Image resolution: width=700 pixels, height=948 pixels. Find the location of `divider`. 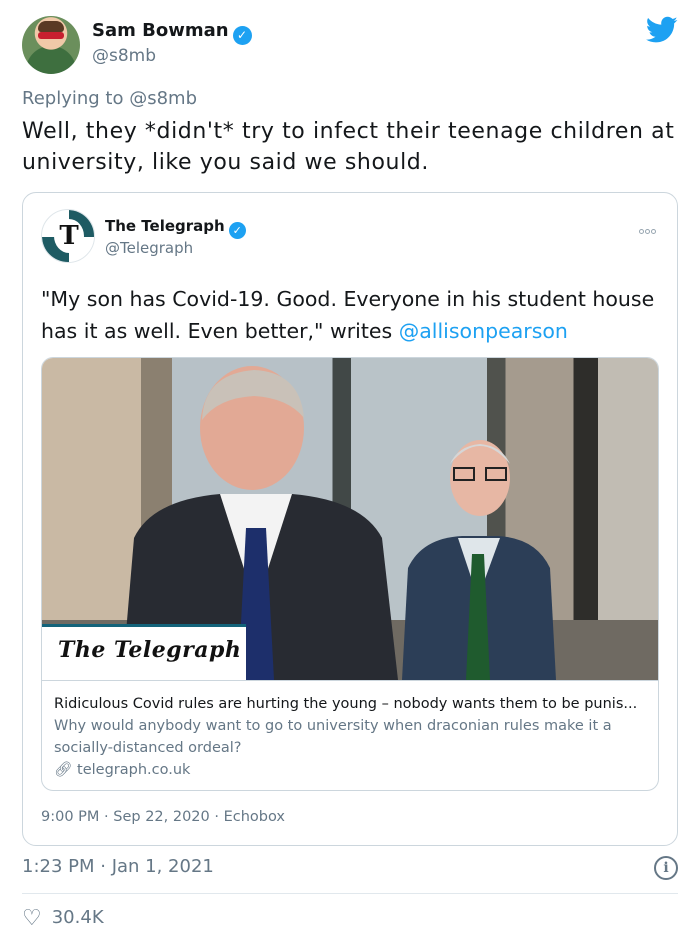

divider is located at coordinates (350, 893).